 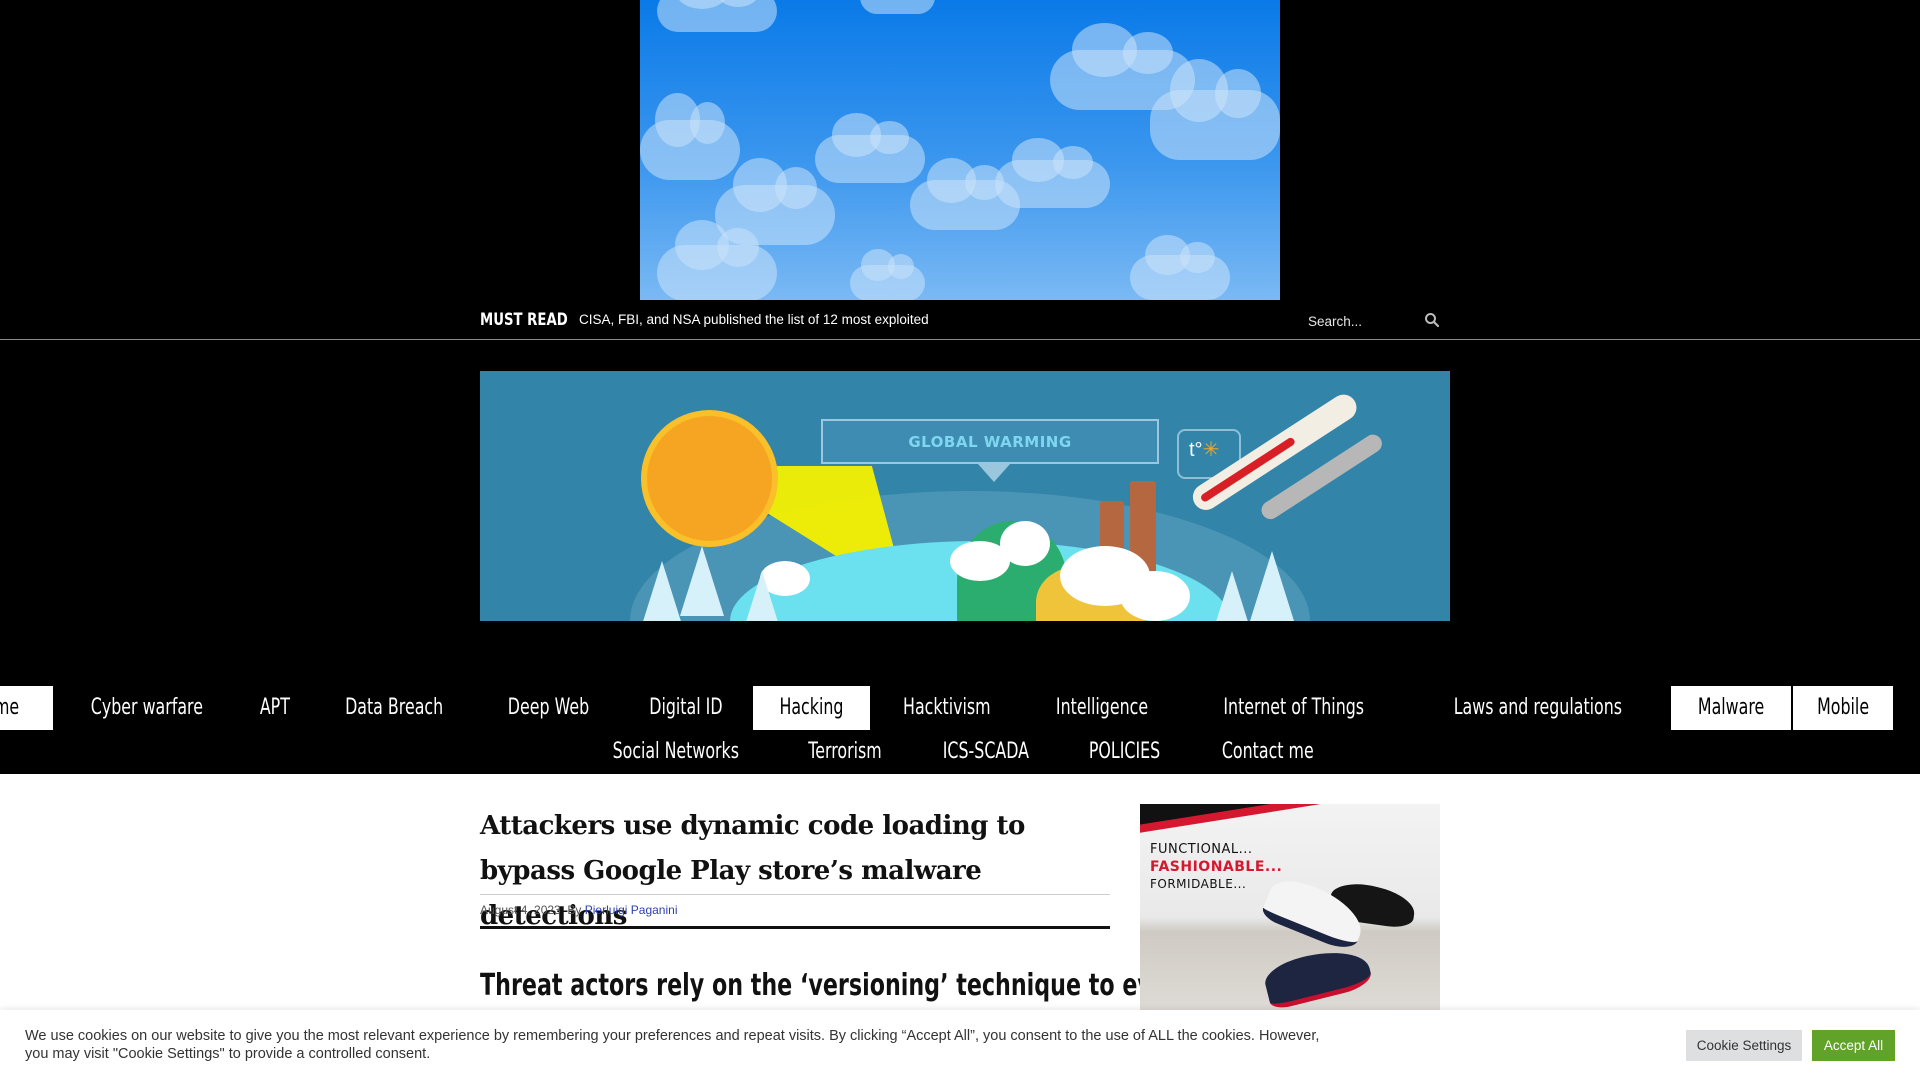 I want to click on nav-item-mobile: Mobile, so click(x=1843, y=708).